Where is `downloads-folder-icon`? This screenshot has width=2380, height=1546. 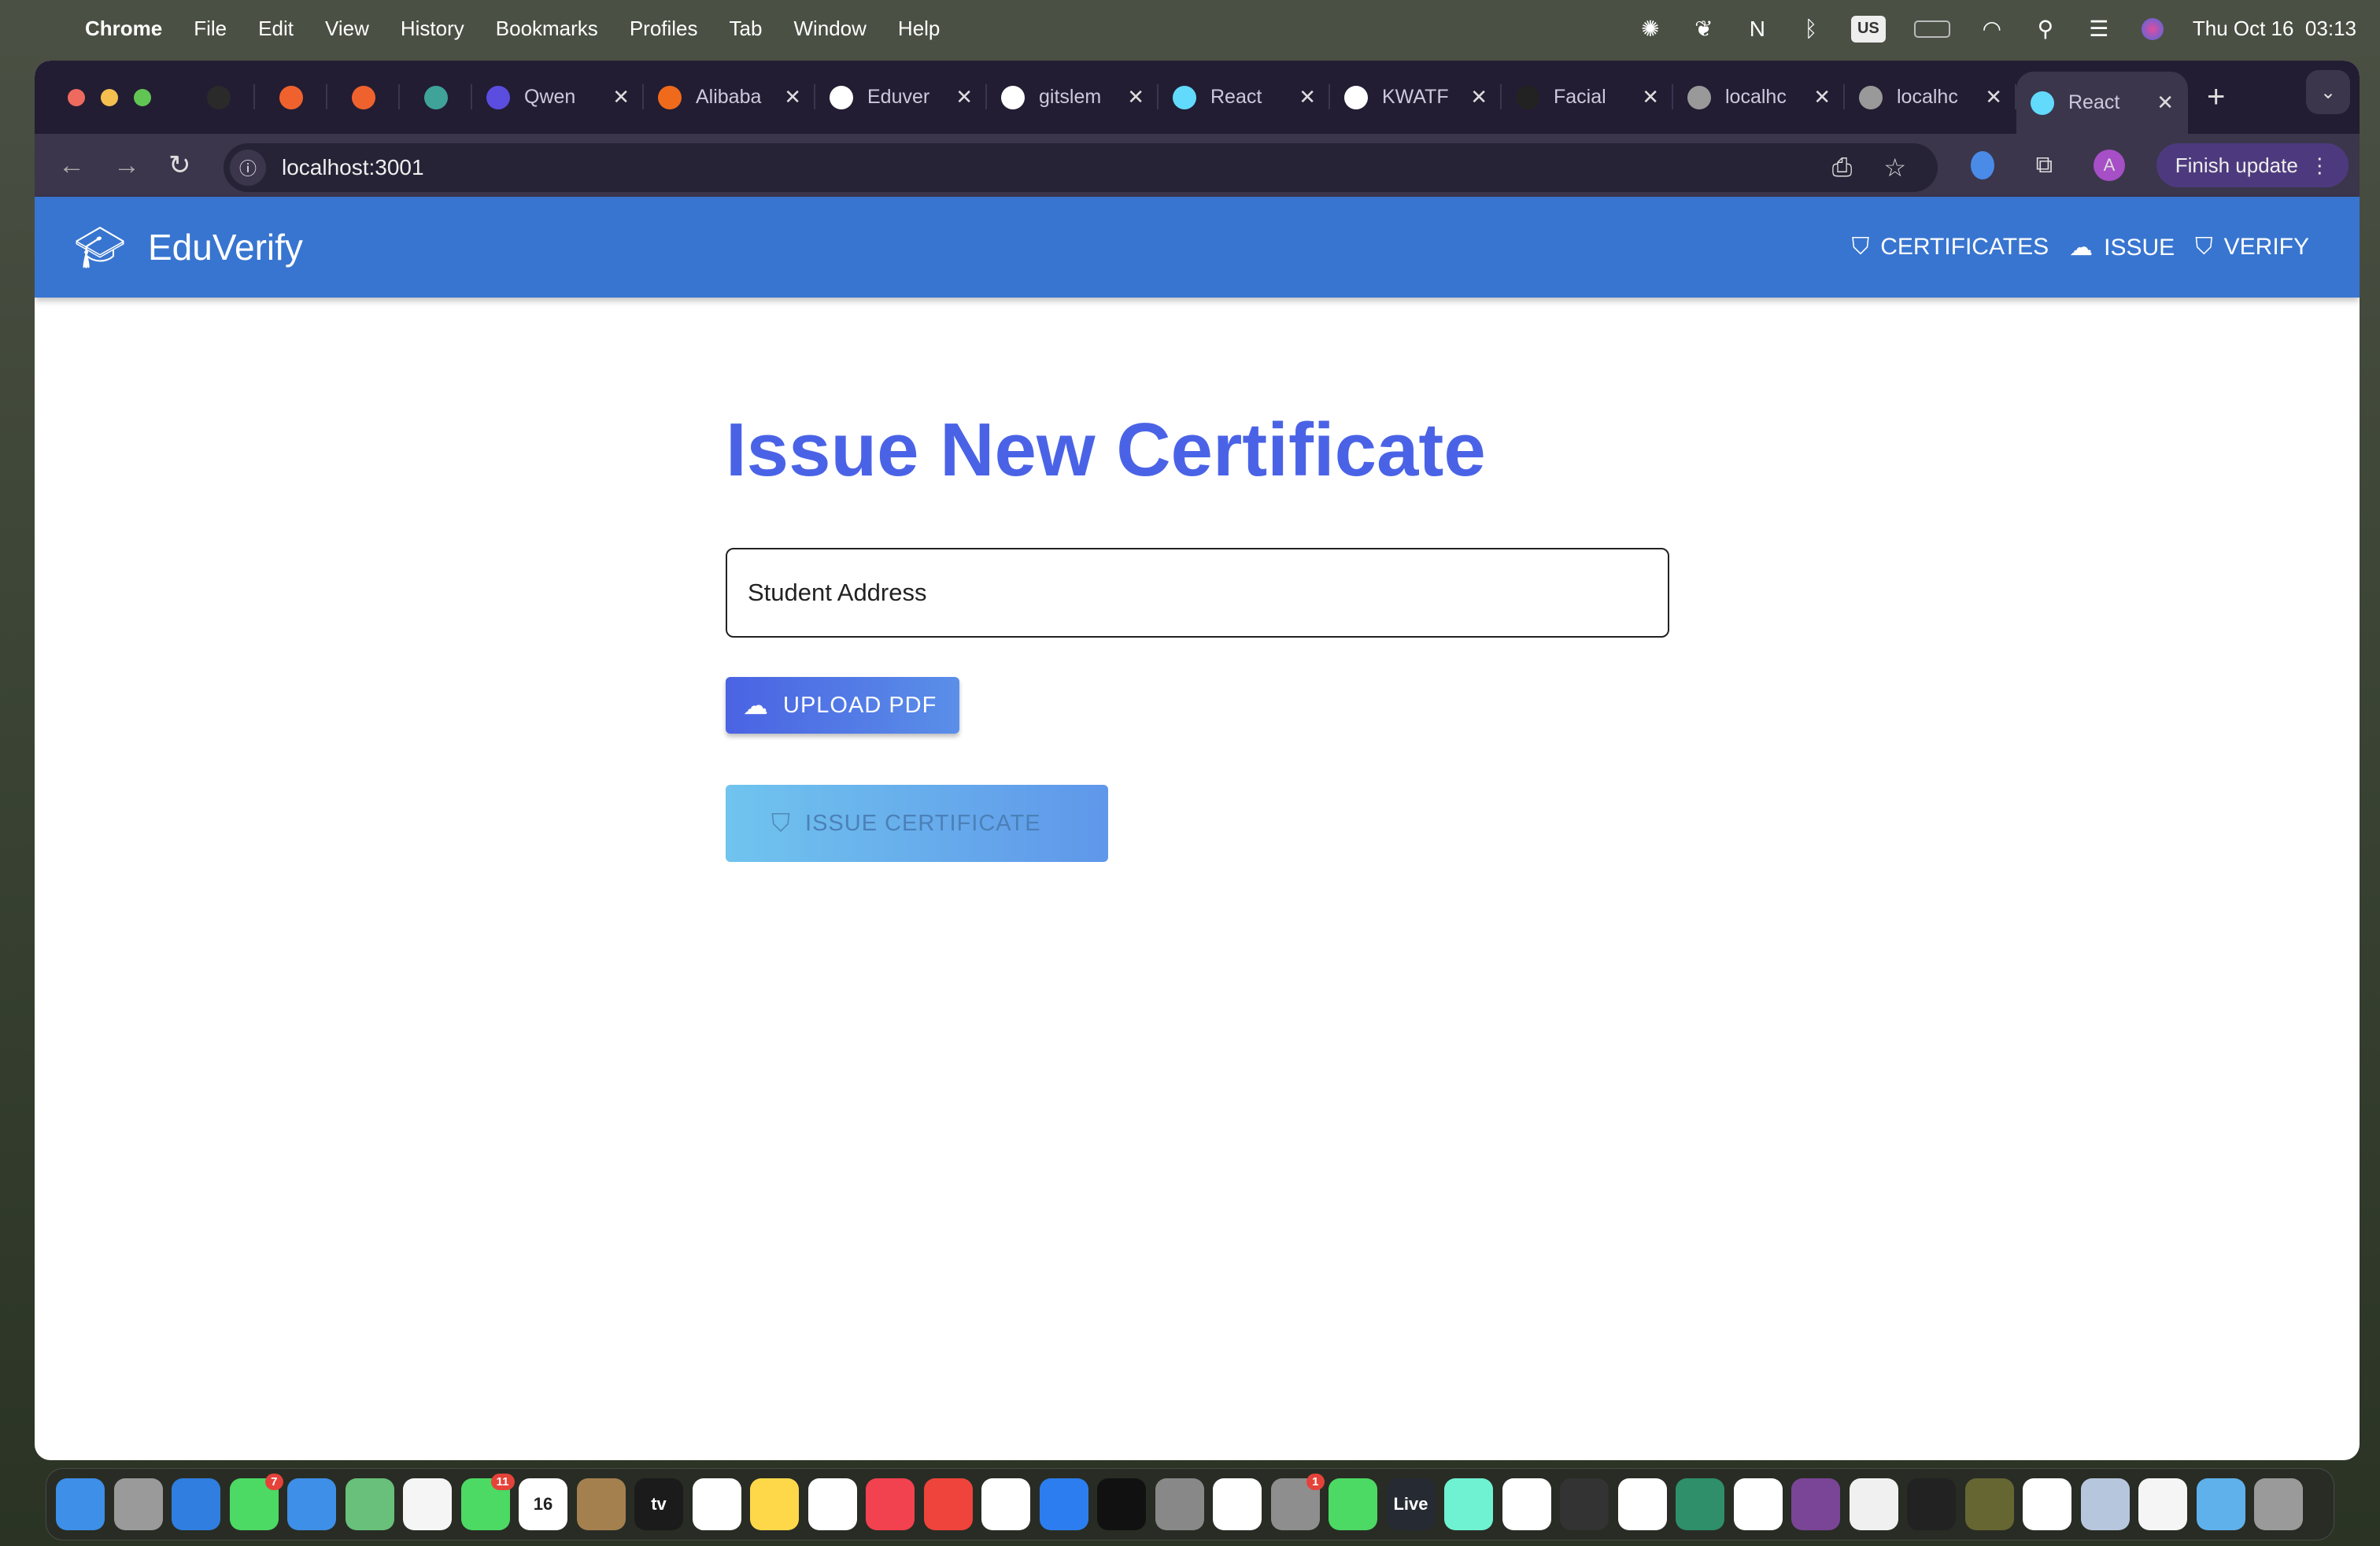 downloads-folder-icon is located at coordinates (2220, 1504).